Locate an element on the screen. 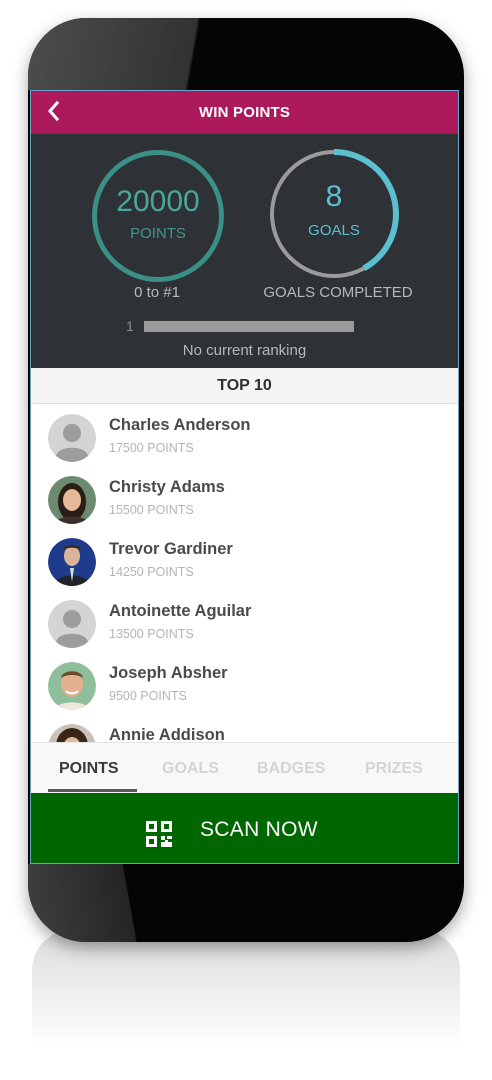 The width and height of the screenshot is (492, 1080). rank-number: 1 is located at coordinates (130, 326).